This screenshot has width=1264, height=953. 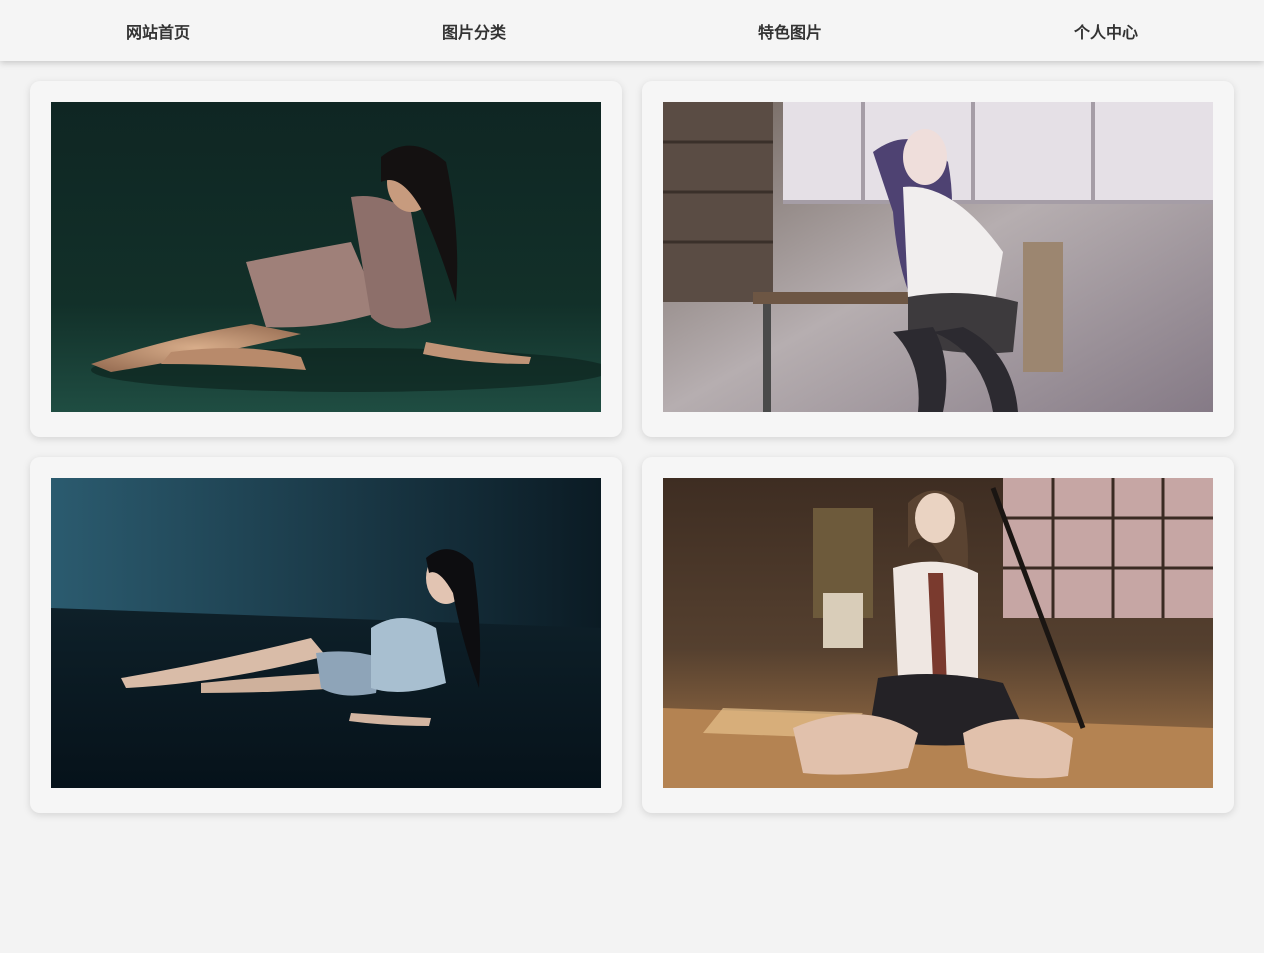 I want to click on nav-featured-link: 特色图片, so click(x=790, y=30).